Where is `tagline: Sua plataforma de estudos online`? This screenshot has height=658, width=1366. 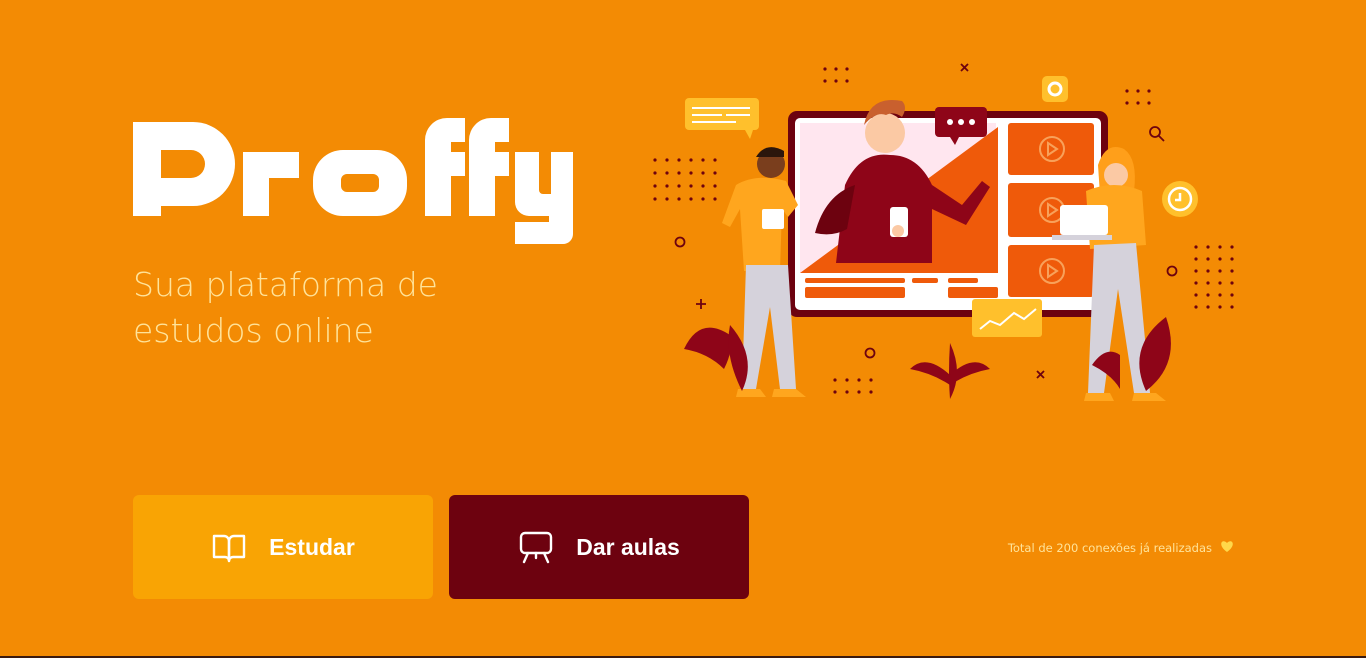
tagline: Sua plataforma de estudos online is located at coordinates (285, 307).